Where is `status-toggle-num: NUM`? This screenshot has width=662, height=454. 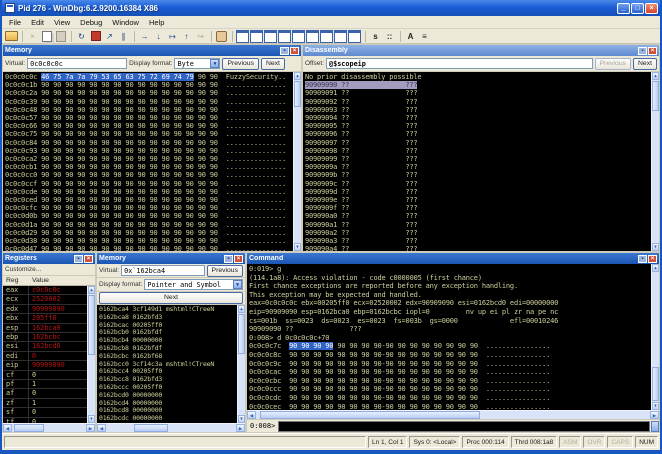 status-toggle-num: NUM is located at coordinates (646, 442).